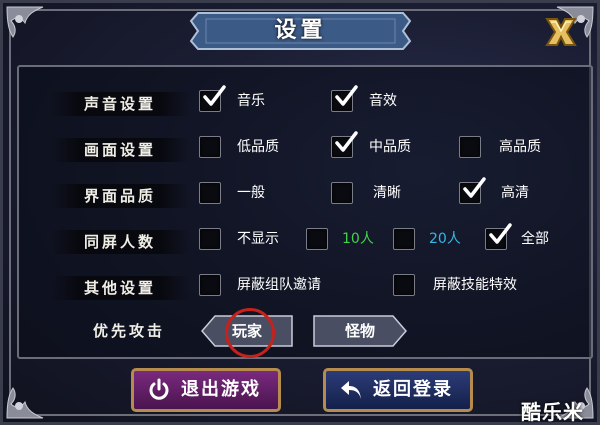  I want to click on priority-monster-button: 怪物, so click(360, 331).